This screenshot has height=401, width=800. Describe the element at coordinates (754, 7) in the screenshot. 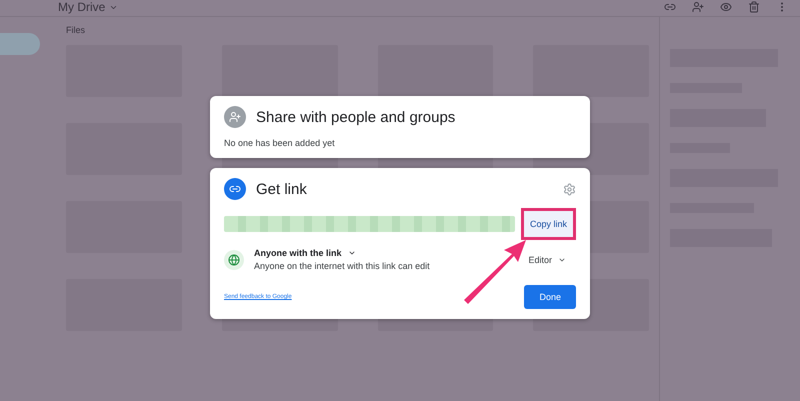

I see `trash-icon` at that location.